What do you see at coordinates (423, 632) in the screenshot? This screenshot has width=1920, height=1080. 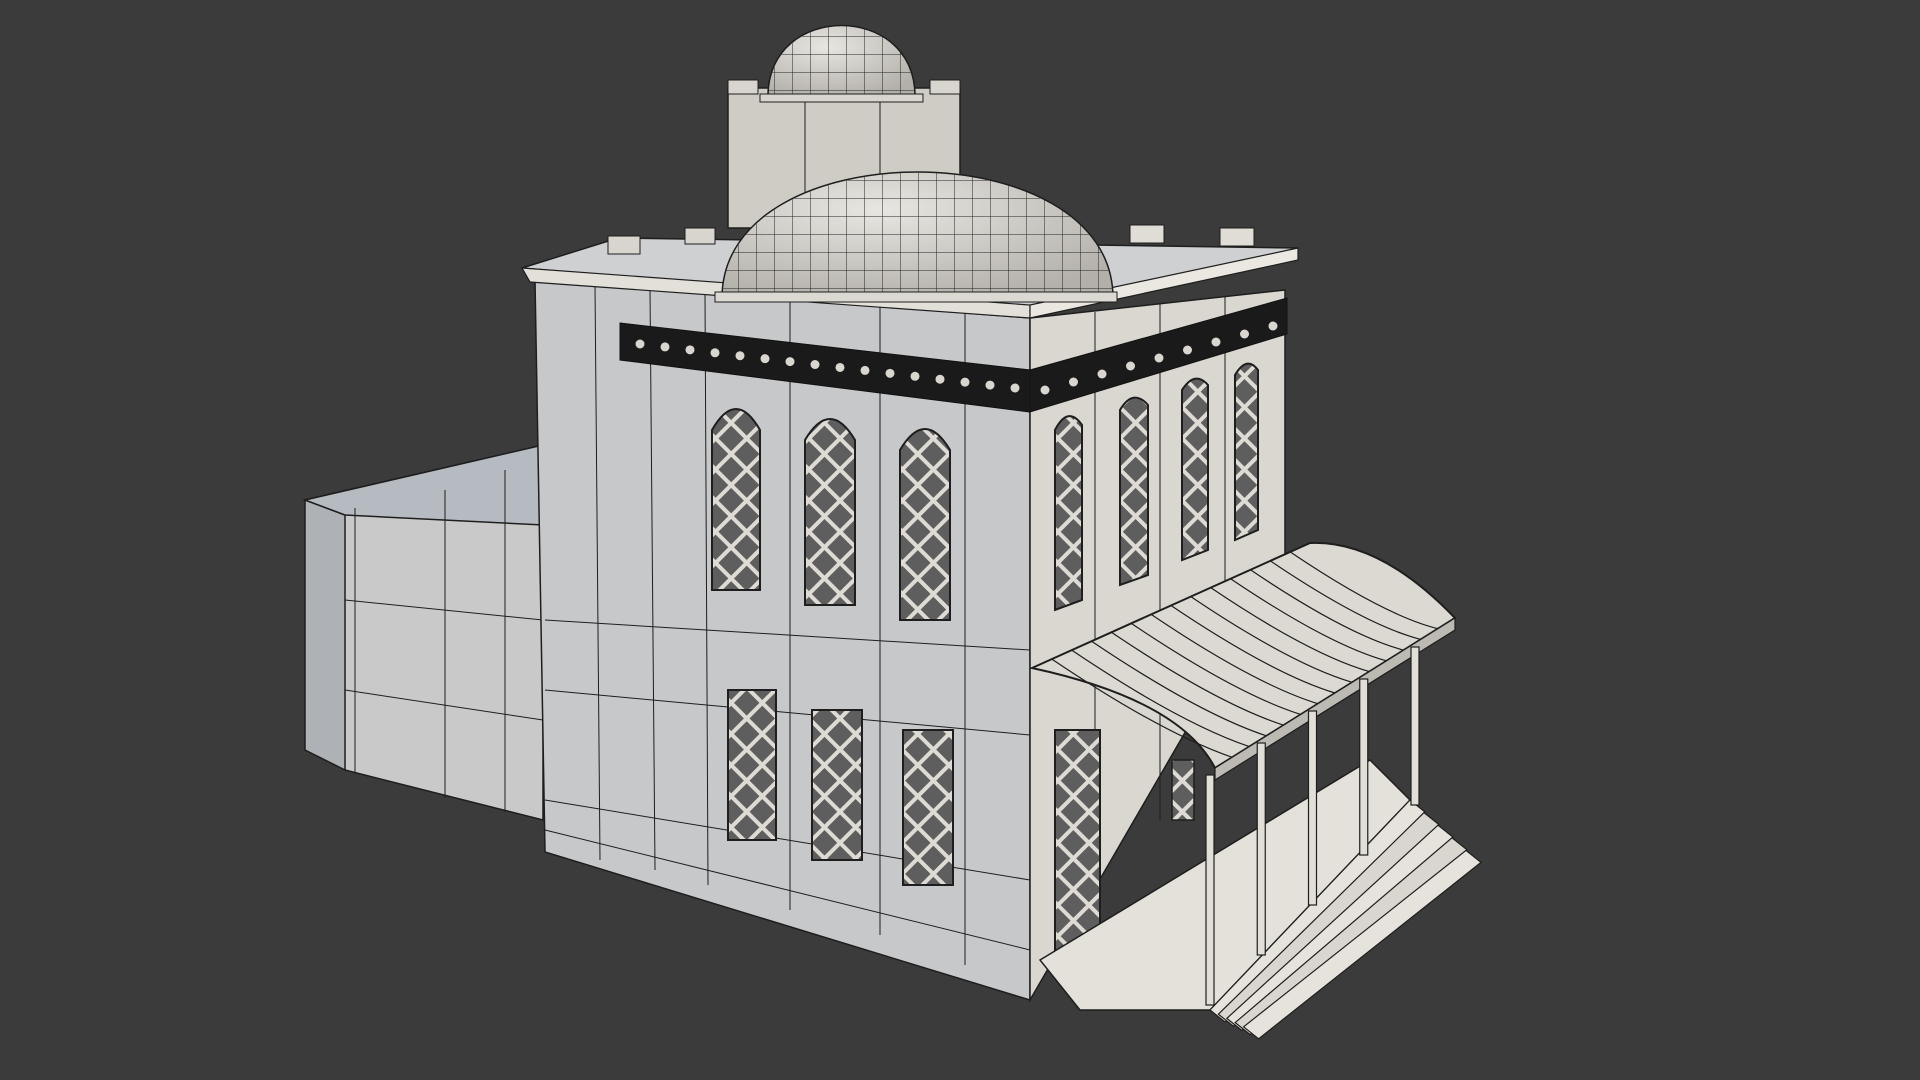 I see `annex-block` at bounding box center [423, 632].